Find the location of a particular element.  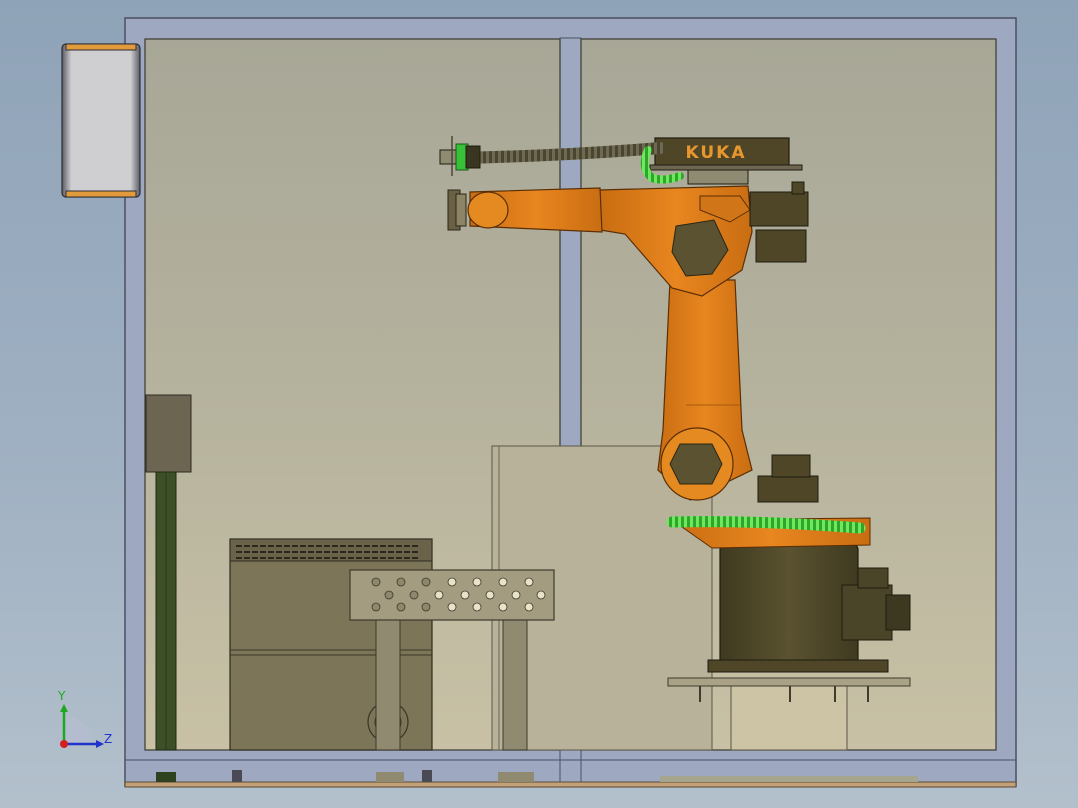

triad-z-label: Z is located at coordinates (108, 739).